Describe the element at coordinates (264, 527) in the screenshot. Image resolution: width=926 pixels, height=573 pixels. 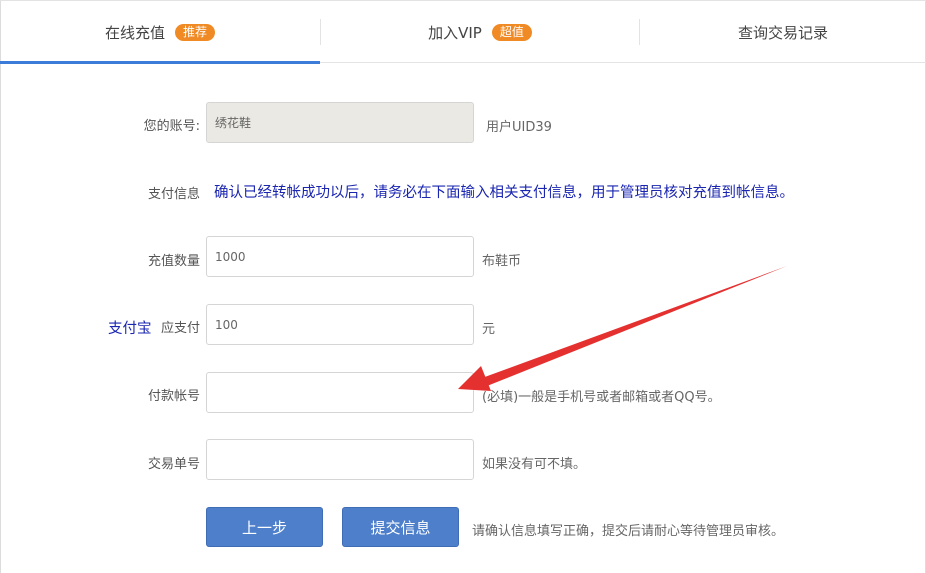
I see `prev-step-button: 上一步` at that location.